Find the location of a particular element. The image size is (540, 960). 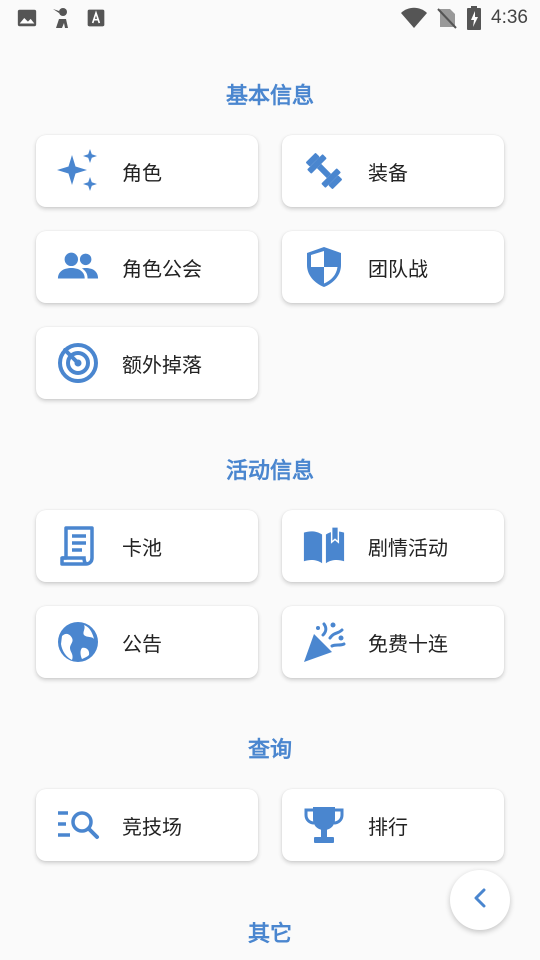

card-gacha-pool: 卡池 is located at coordinates (147, 546).